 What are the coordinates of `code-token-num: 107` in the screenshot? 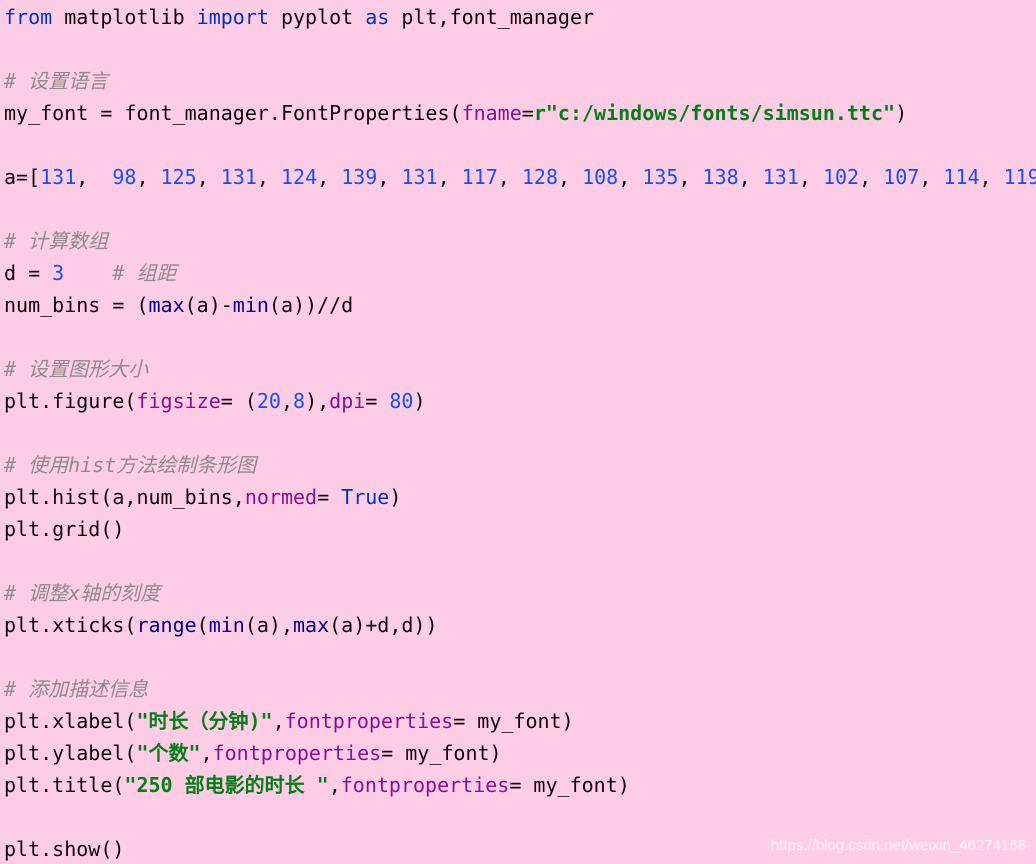 It's located at (901, 177).